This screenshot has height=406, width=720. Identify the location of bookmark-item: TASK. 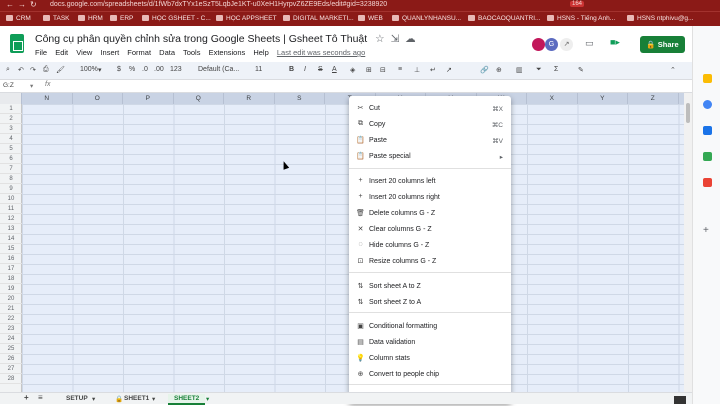
(56, 18).